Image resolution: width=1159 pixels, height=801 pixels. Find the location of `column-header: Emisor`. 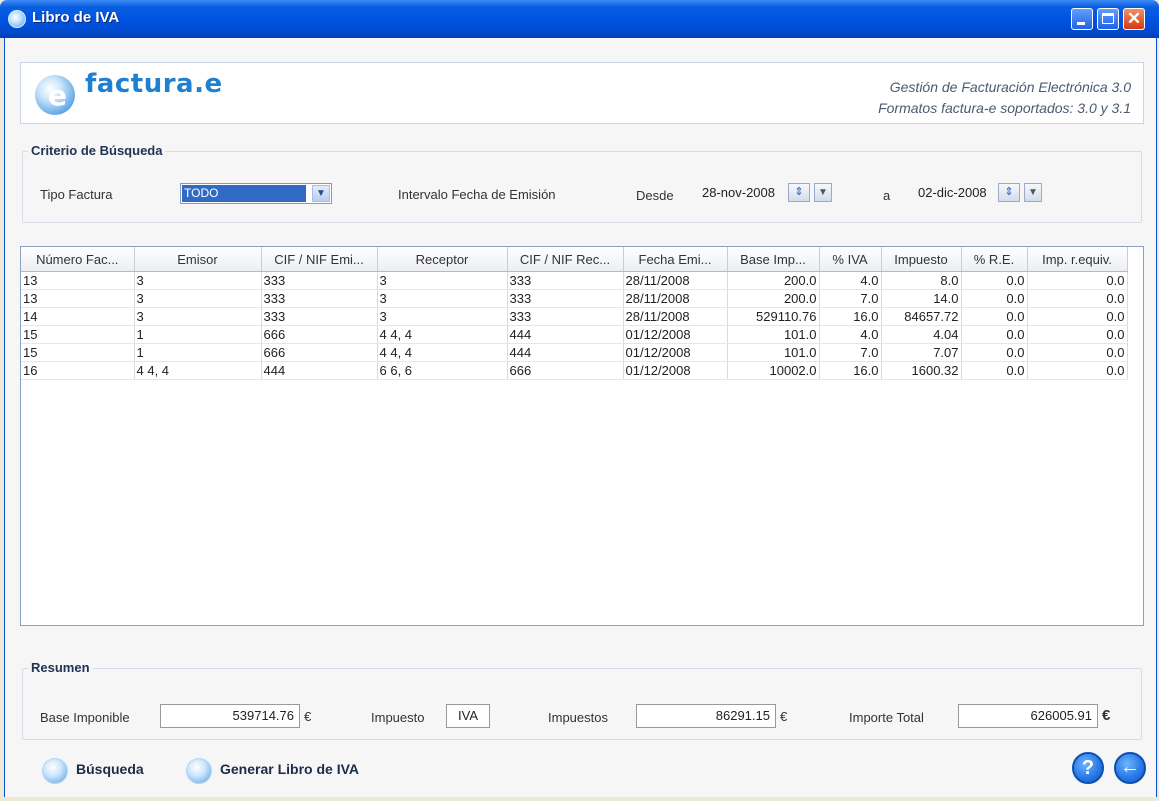

column-header: Emisor is located at coordinates (198, 259).